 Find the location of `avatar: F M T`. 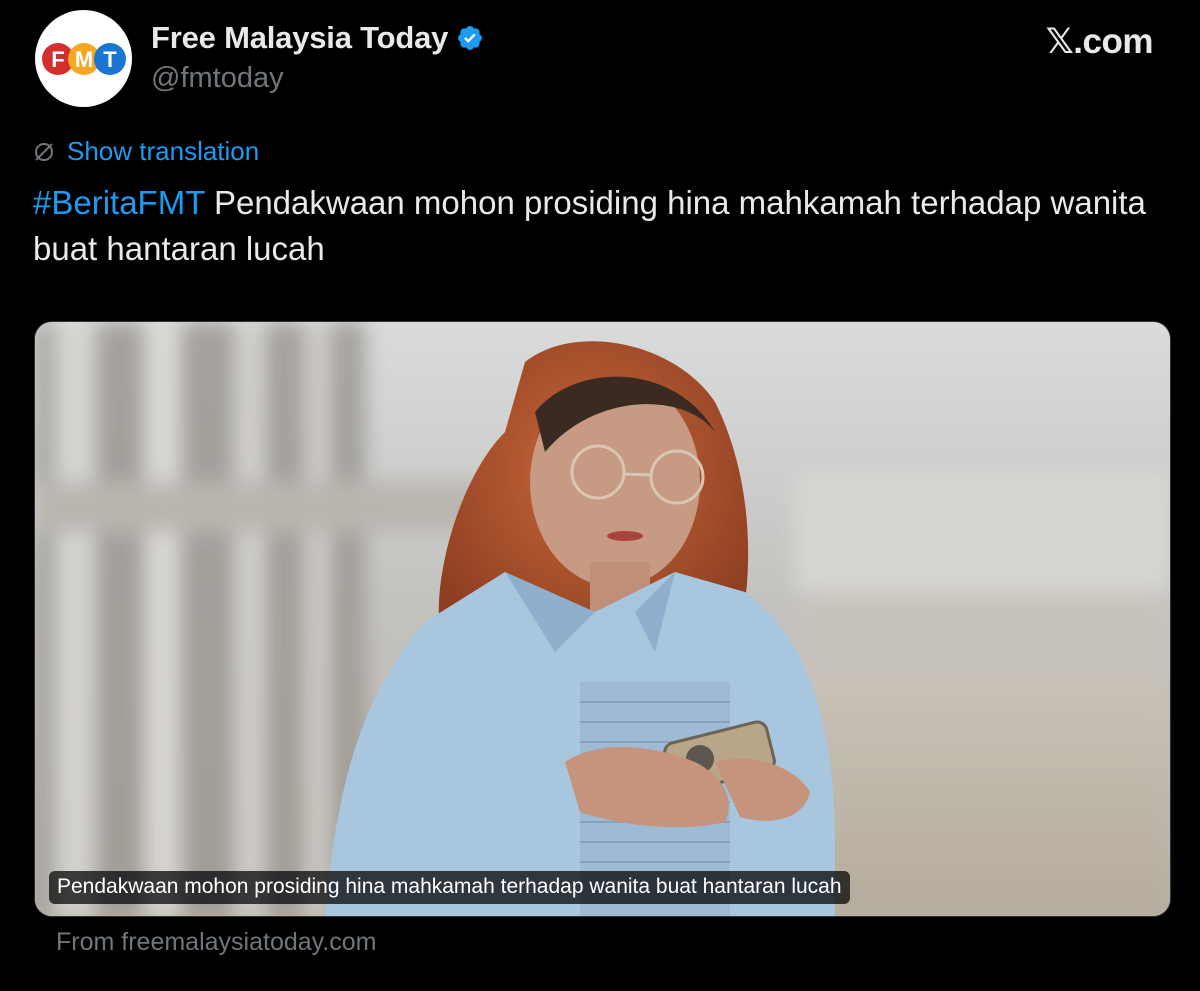

avatar: F M T is located at coordinates (83, 58).